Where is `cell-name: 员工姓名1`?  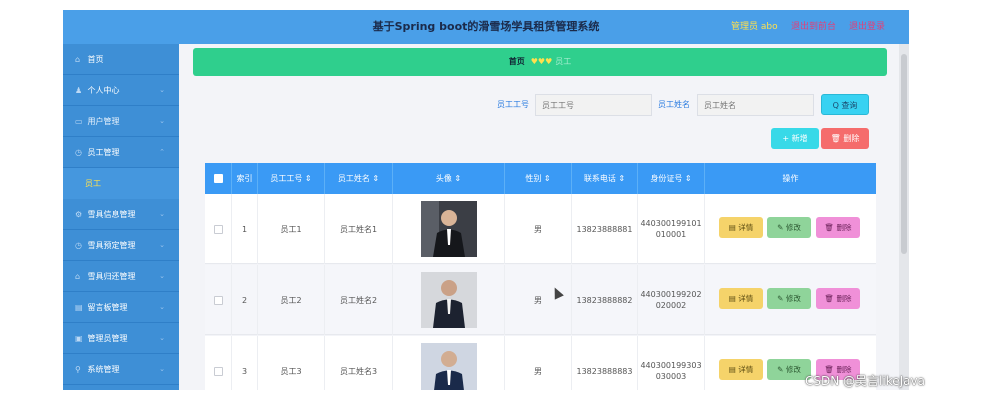
cell-name: 员工姓名1 is located at coordinates (359, 229).